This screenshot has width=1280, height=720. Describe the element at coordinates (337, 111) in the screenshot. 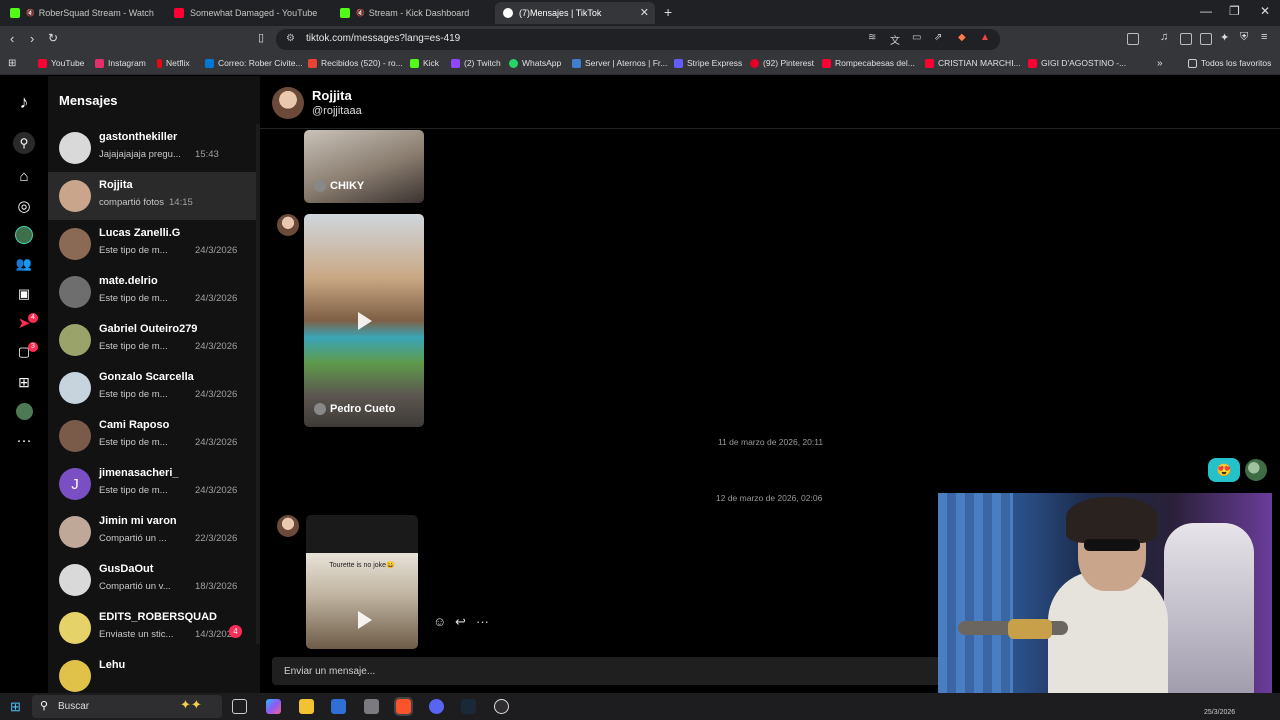

I see `chat-contact-handle: @rojjitaaa` at that location.